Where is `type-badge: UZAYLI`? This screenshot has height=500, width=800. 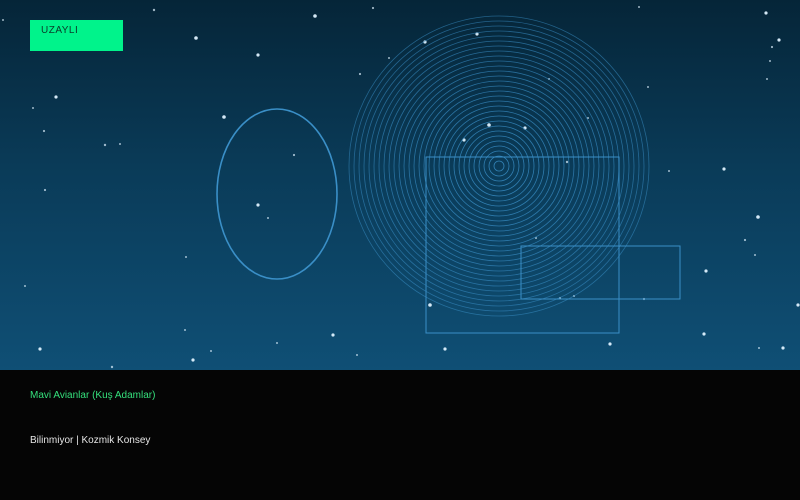
type-badge: UZAYLI is located at coordinates (76, 35).